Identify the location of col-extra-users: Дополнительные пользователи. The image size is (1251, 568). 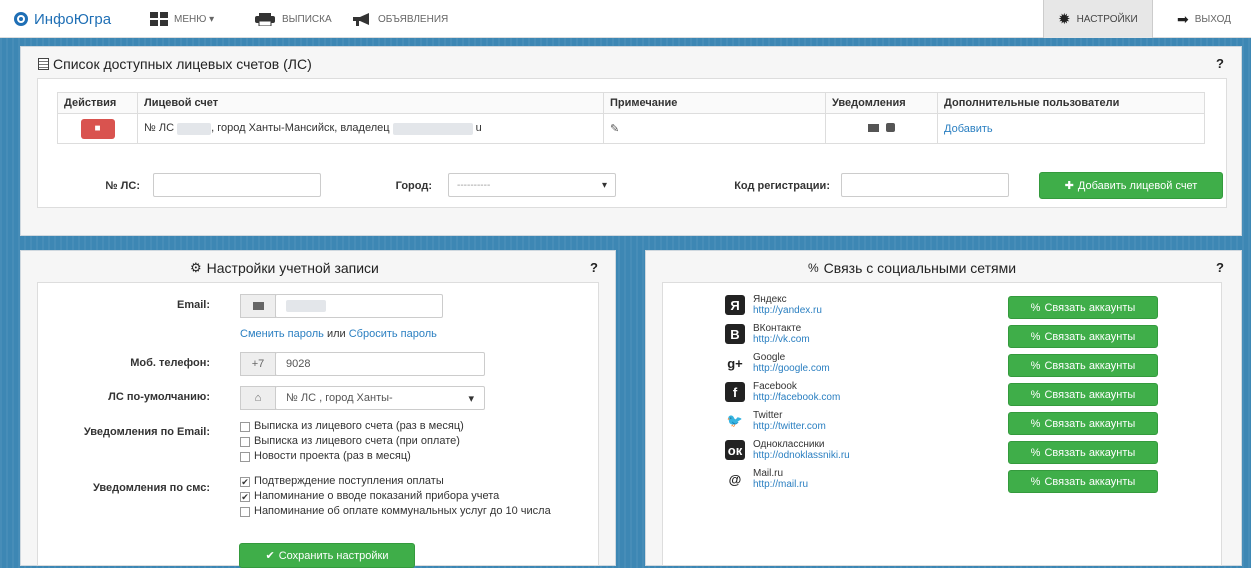
(1071, 103).